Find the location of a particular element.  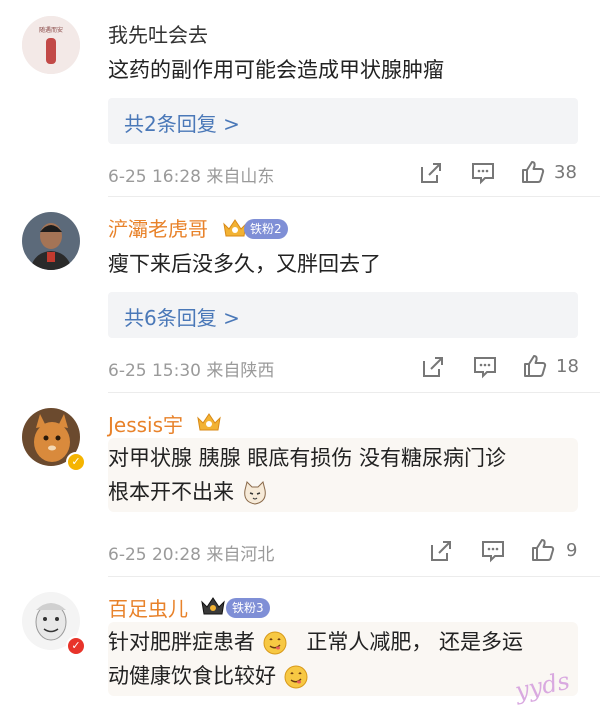

comment-text-line-2: 动健康饮食比较好 is located at coordinates (208, 676).